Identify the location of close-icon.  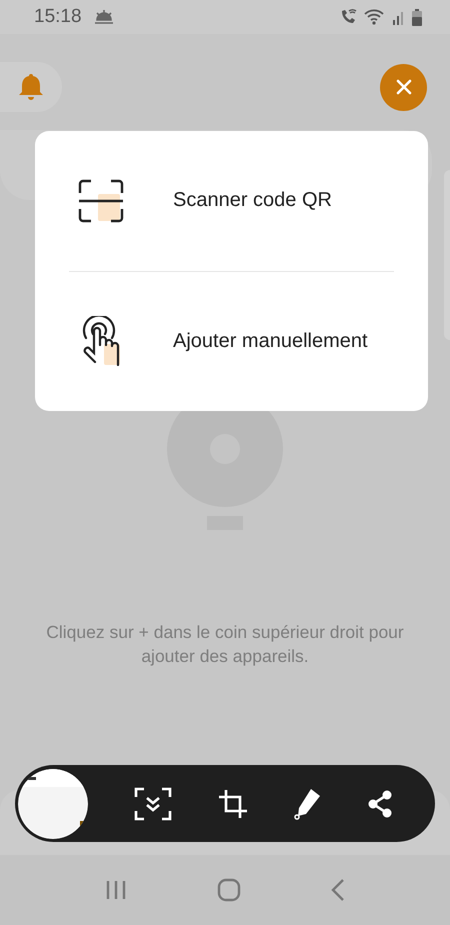
(404, 87).